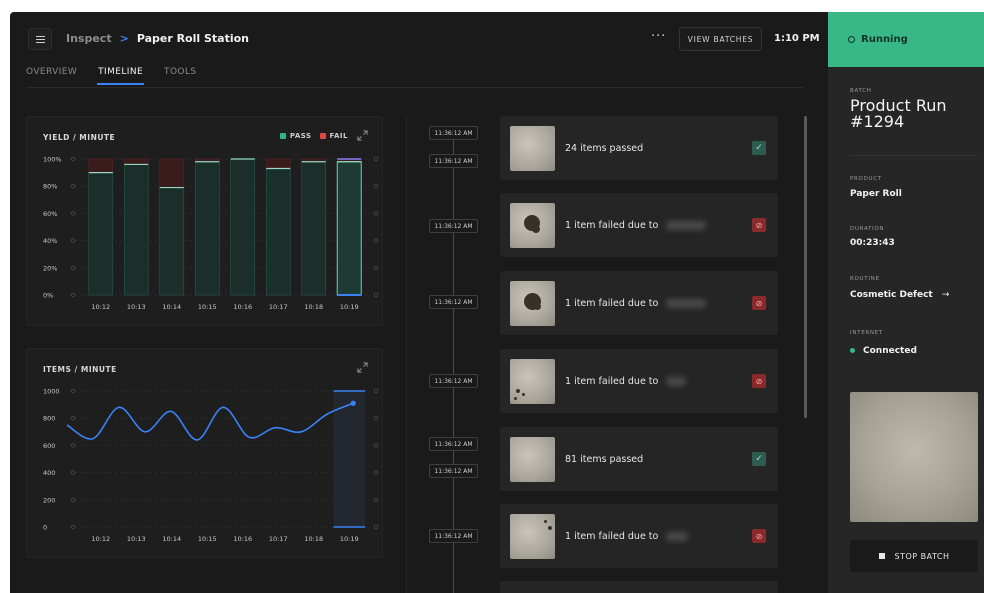 The width and height of the screenshot is (984, 593). I want to click on y-tick-label: 60%, so click(50, 214).